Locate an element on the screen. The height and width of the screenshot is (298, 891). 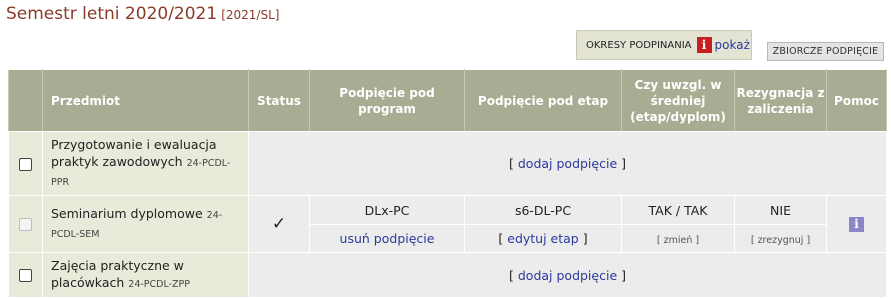
semester-name: Semestr letni 2020/2021 is located at coordinates (112, 14).